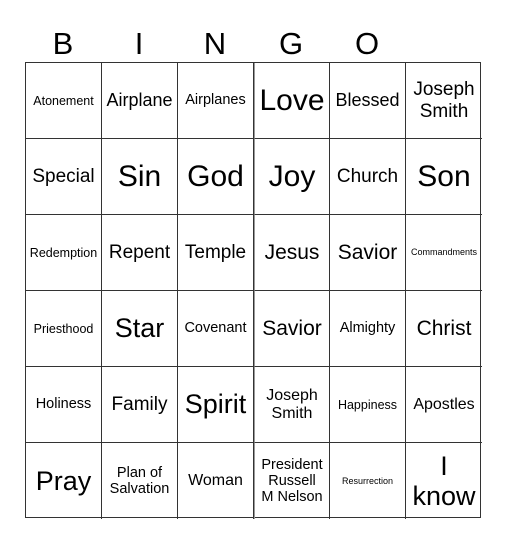 Image resolution: width=506 pixels, height=544 pixels. I want to click on bingo-cell: Redemption, so click(64, 253).